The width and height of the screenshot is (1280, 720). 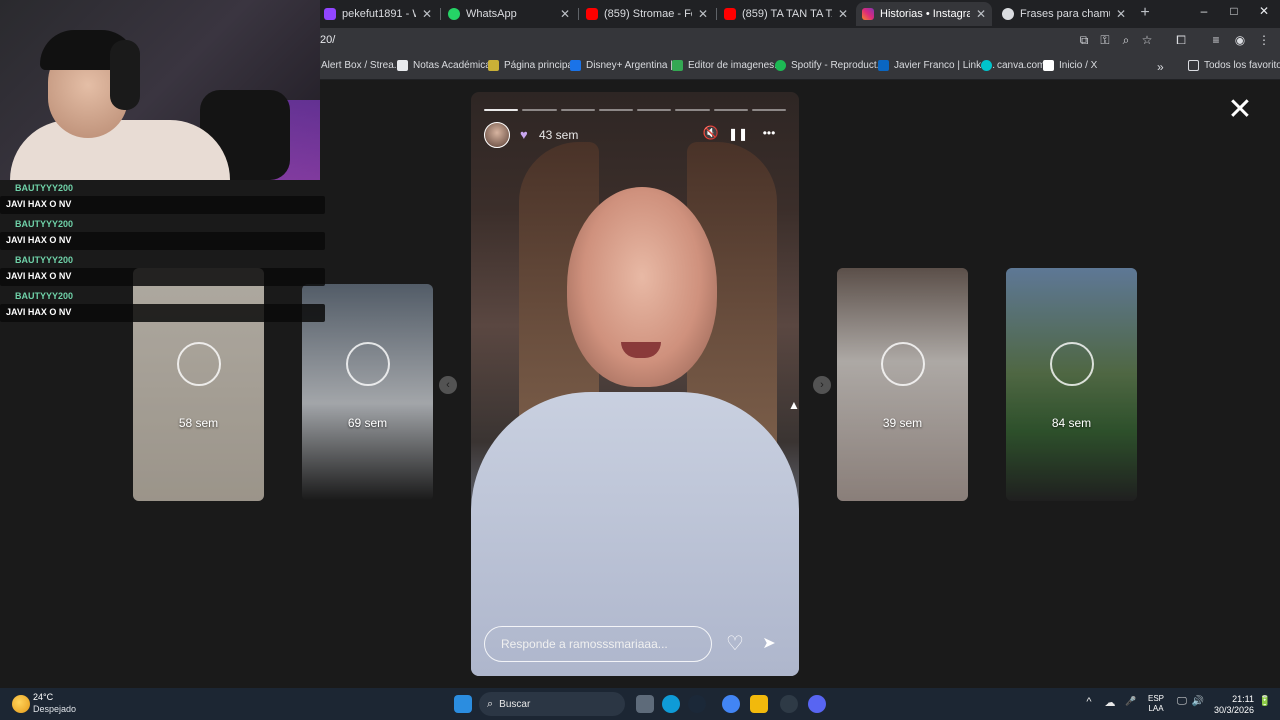 What do you see at coordinates (1234, 65) in the screenshot?
I see `all-favorites-button: Todos los favoritos` at bounding box center [1234, 65].